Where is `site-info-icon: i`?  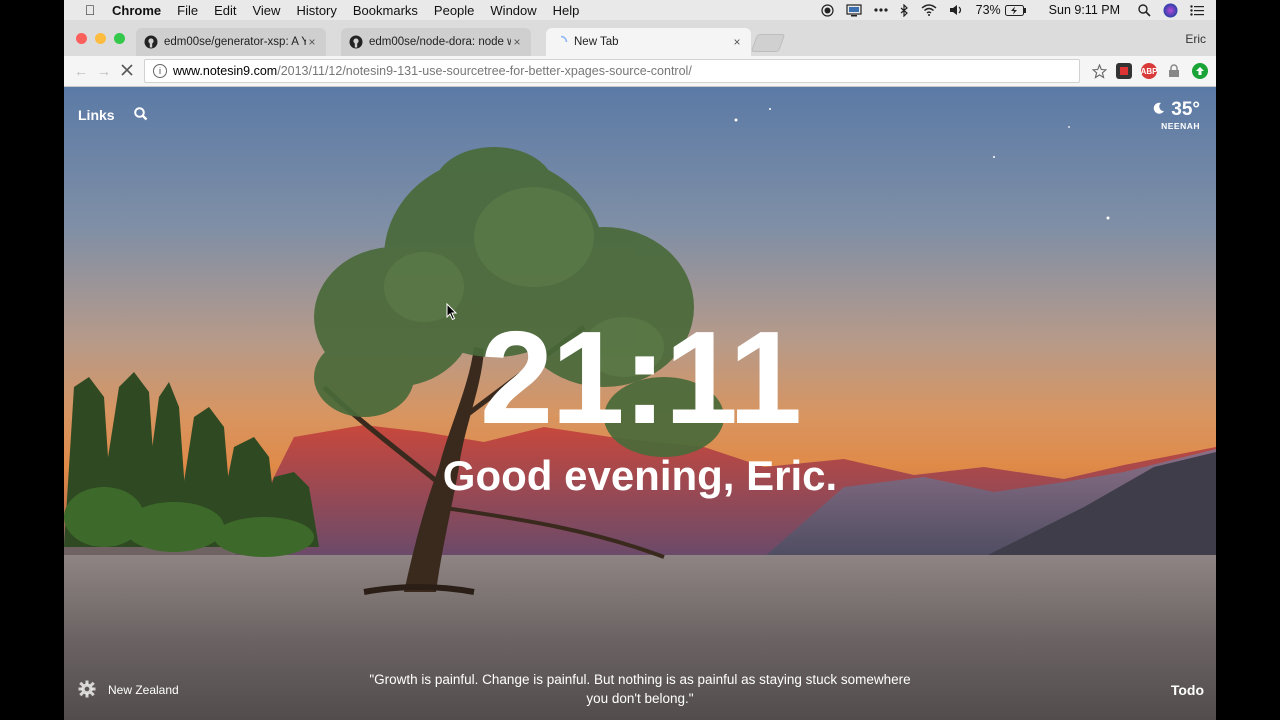 site-info-icon: i is located at coordinates (160, 71).